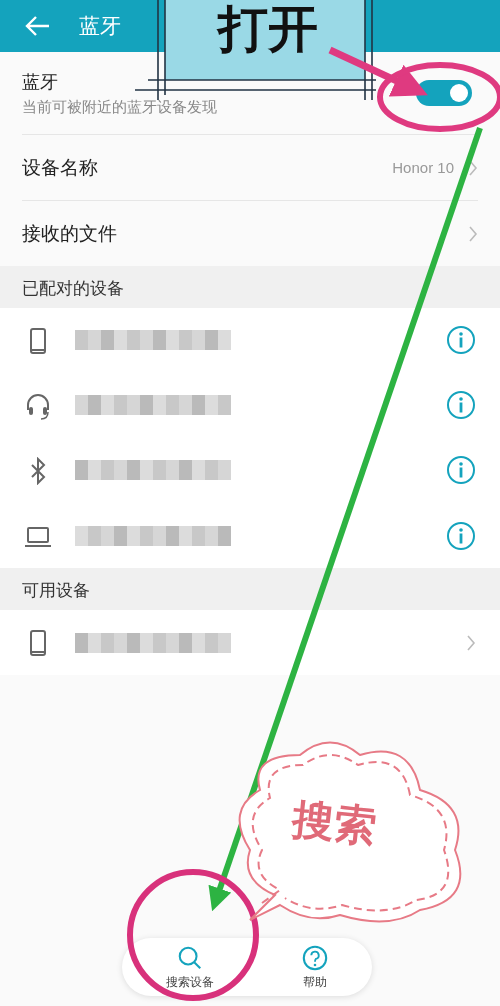 Image resolution: width=500 pixels, height=1006 pixels. What do you see at coordinates (69, 233) in the screenshot?
I see `setting-label: 接收的文件` at bounding box center [69, 233].